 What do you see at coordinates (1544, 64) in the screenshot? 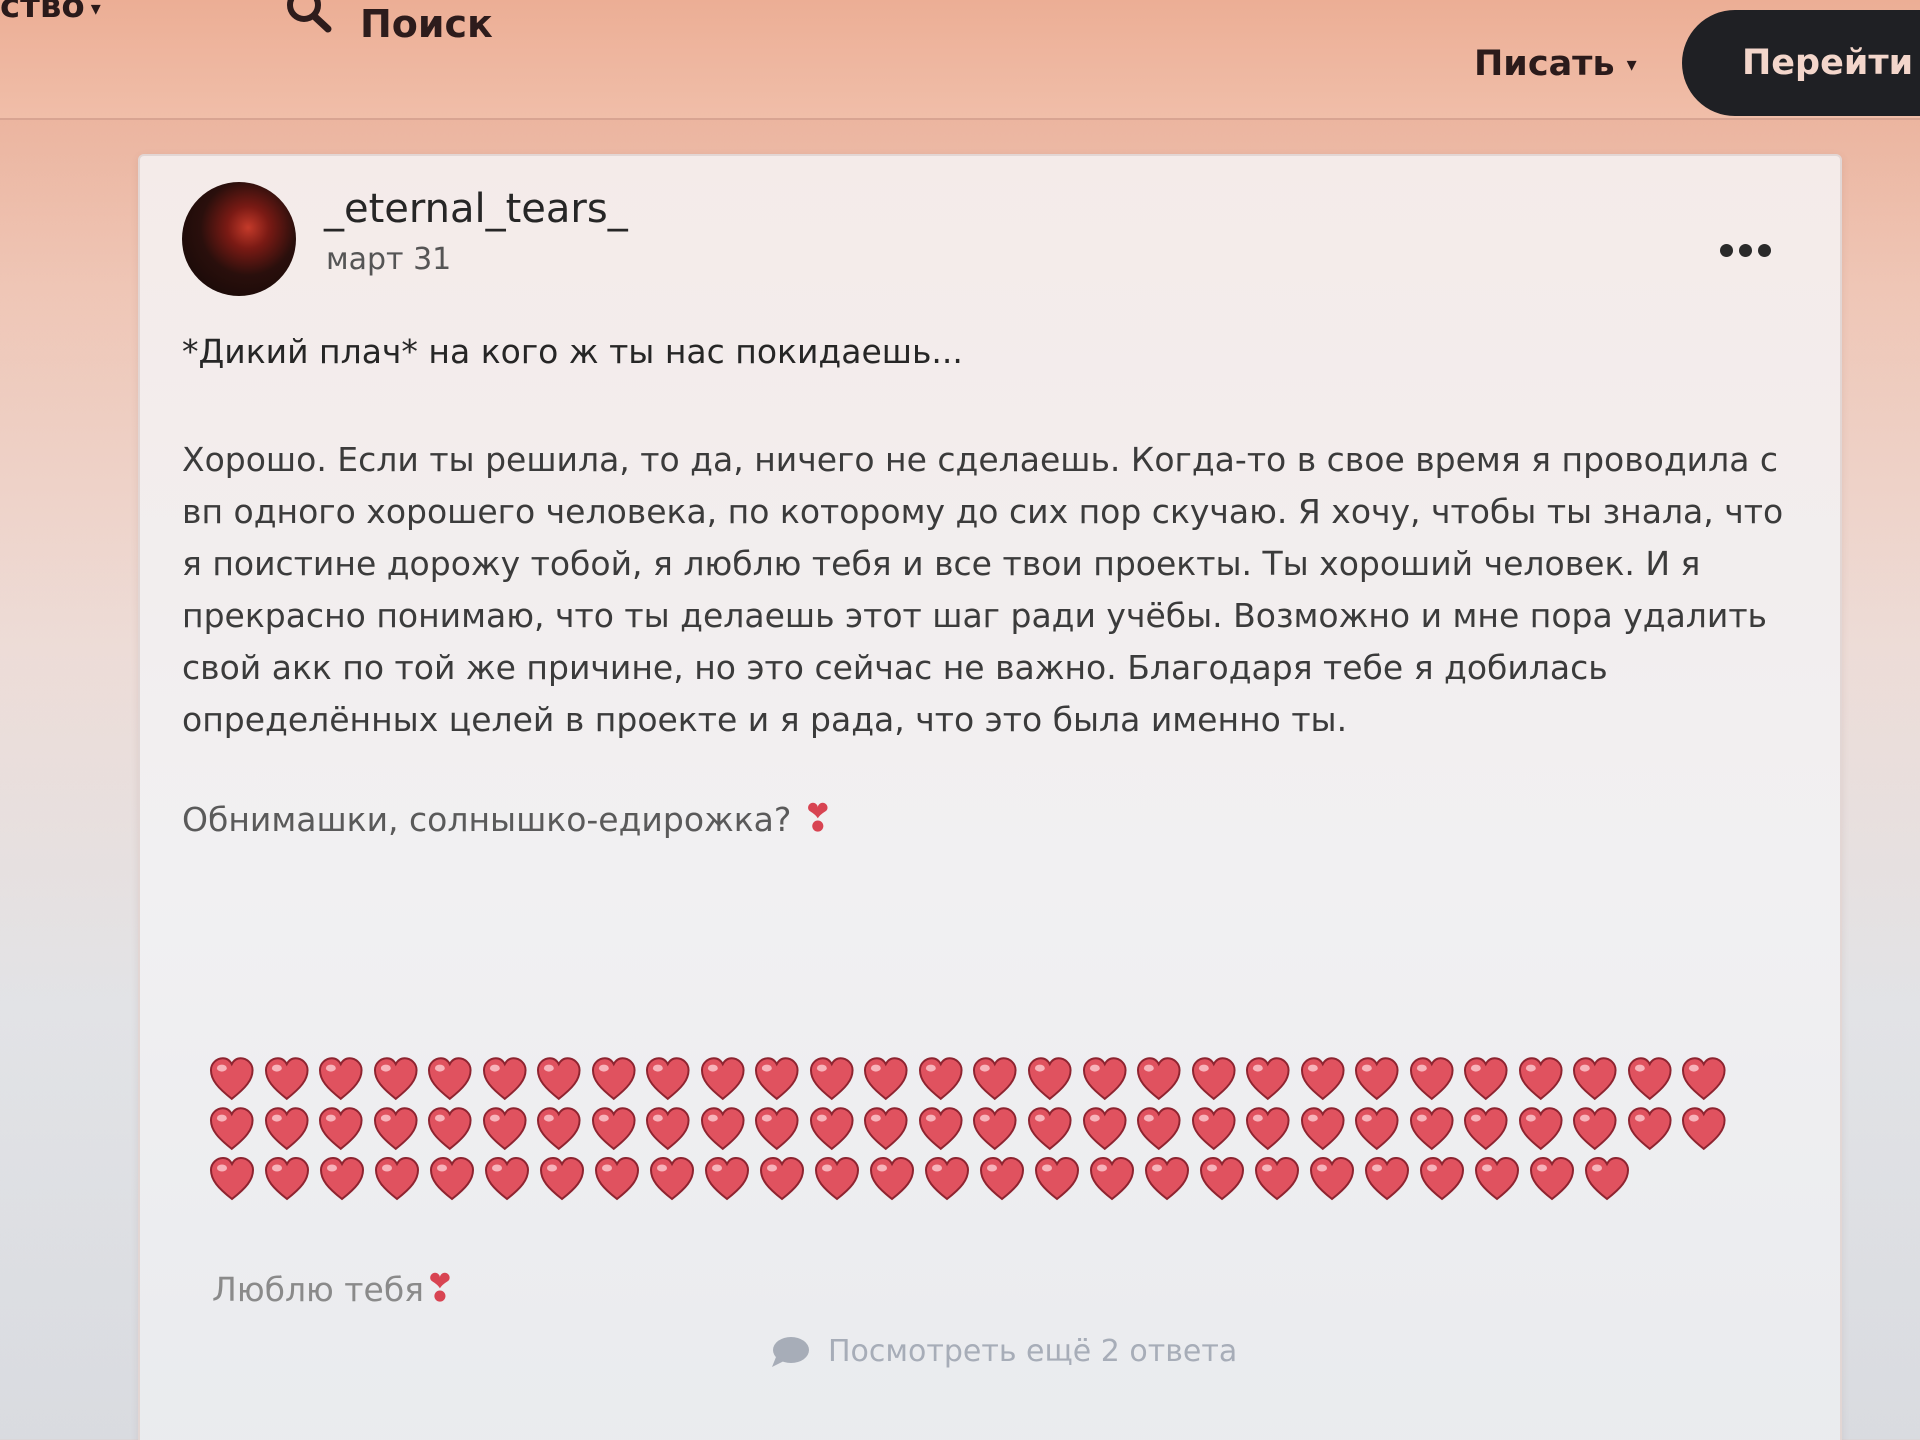
I see `write-menu-label: Писать` at bounding box center [1544, 64].